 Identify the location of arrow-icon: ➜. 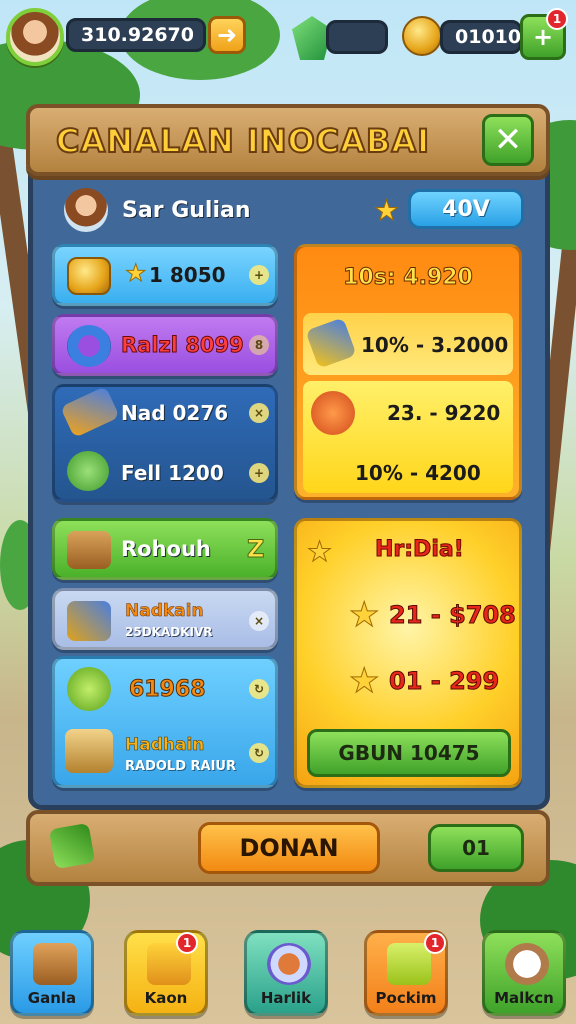
(227, 35).